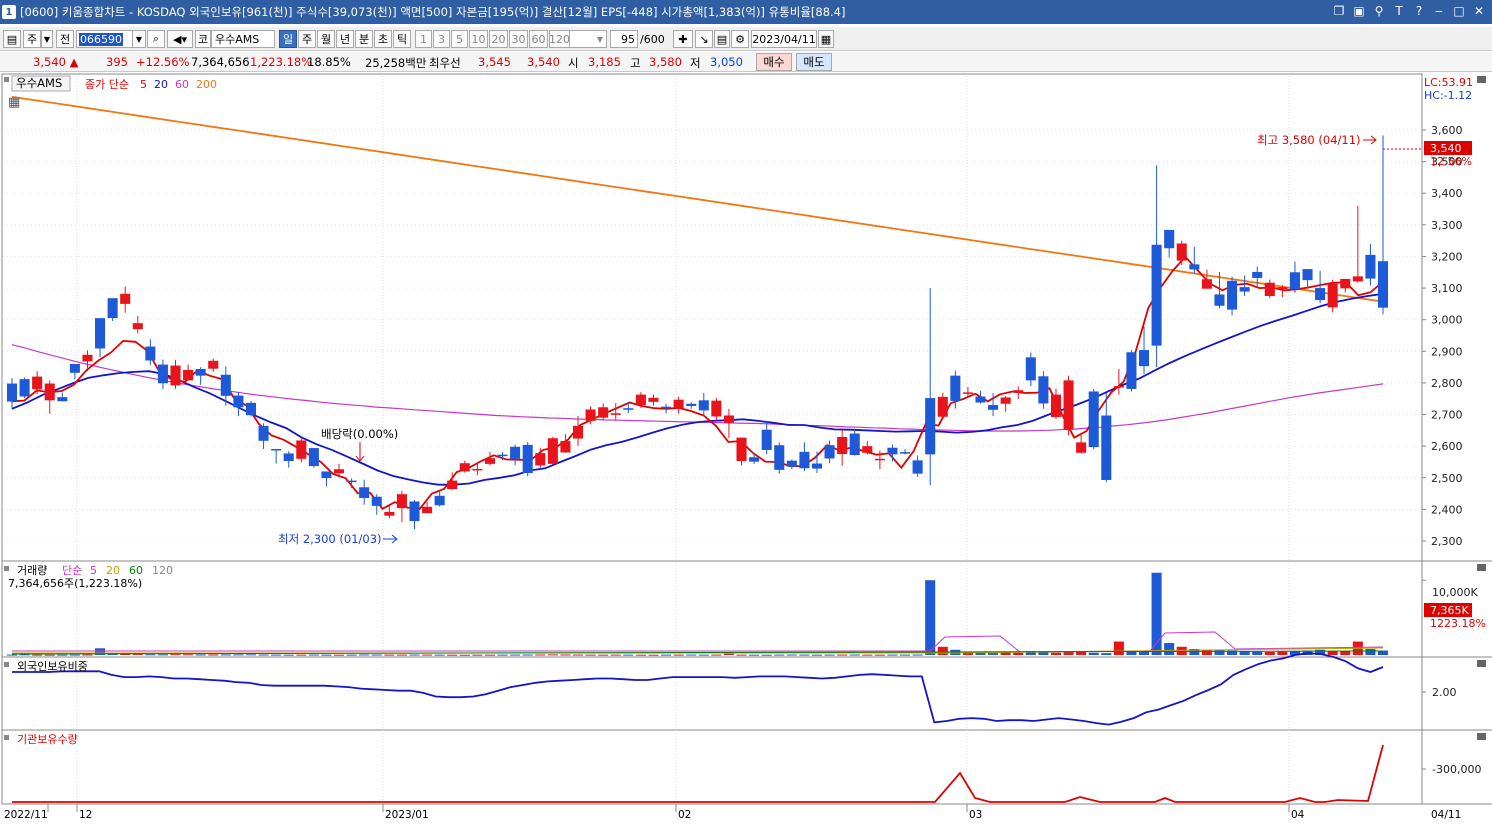  I want to click on interval-5: 5, so click(459, 39).